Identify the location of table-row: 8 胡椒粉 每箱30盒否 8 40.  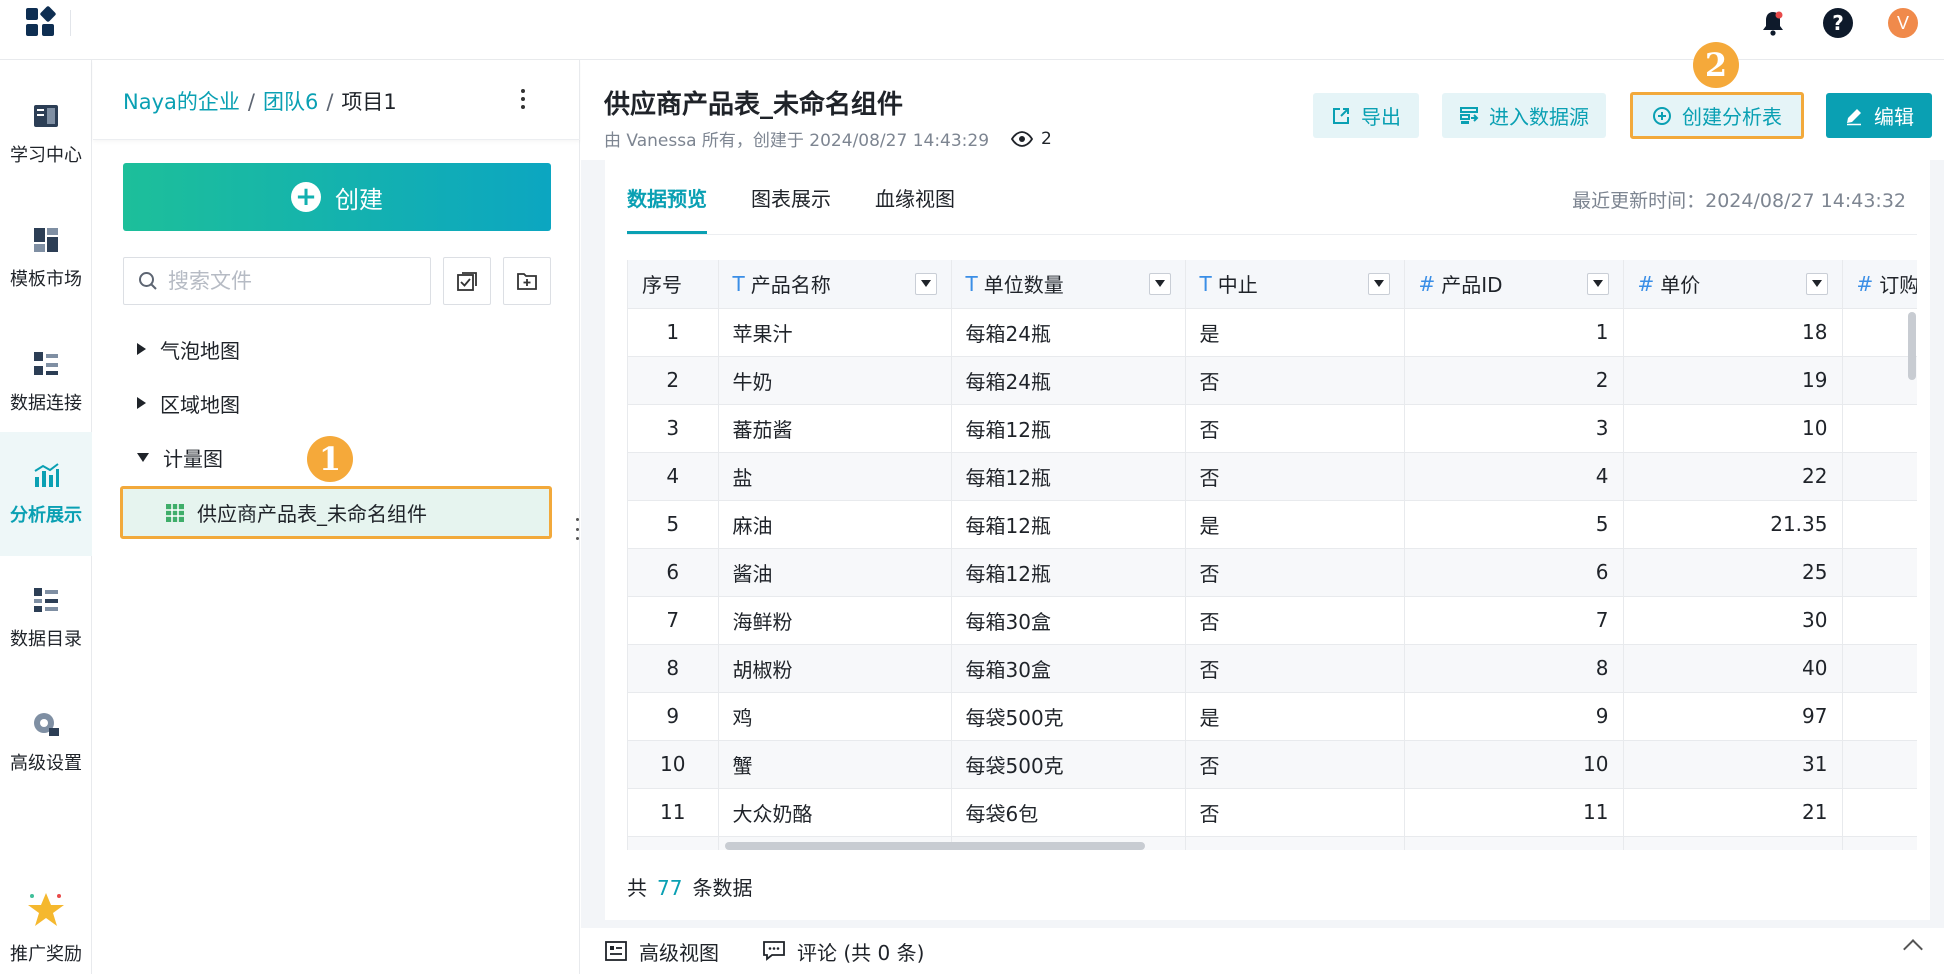
(1272, 668).